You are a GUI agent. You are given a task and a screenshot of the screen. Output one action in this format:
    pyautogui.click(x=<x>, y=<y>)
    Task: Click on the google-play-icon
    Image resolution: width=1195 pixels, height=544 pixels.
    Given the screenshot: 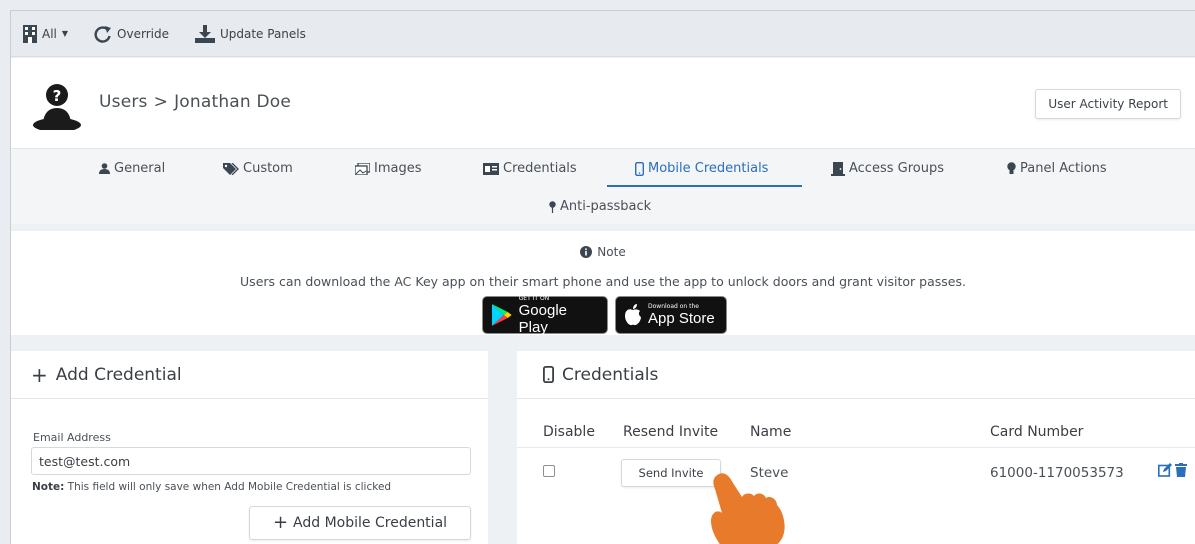 What is the action you would take?
    pyautogui.click(x=501, y=315)
    